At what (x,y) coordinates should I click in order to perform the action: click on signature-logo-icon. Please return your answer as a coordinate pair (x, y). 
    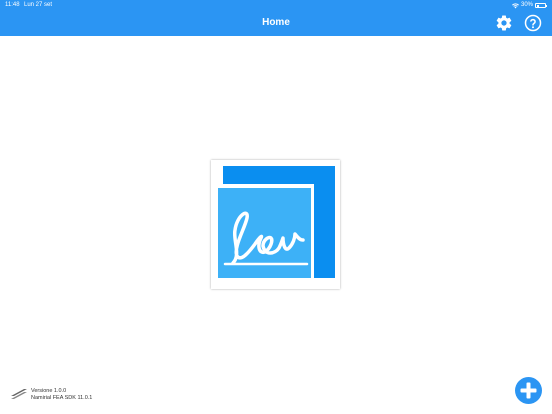
    Looking at the image, I should click on (274, 224).